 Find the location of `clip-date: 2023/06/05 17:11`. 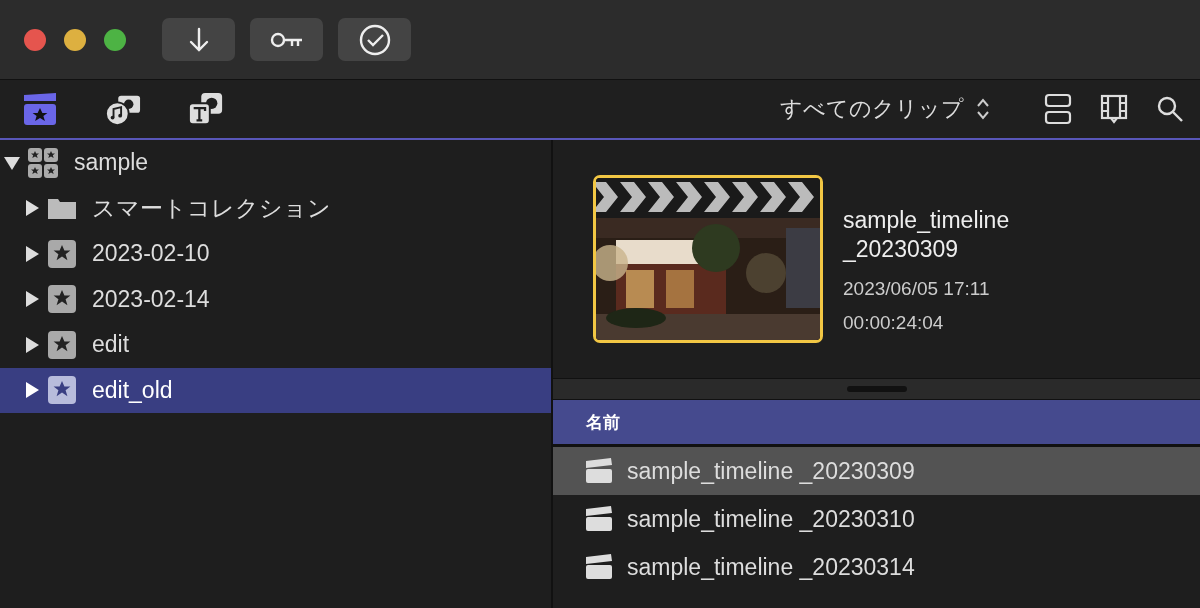

clip-date: 2023/06/05 17:11 is located at coordinates (917, 289).